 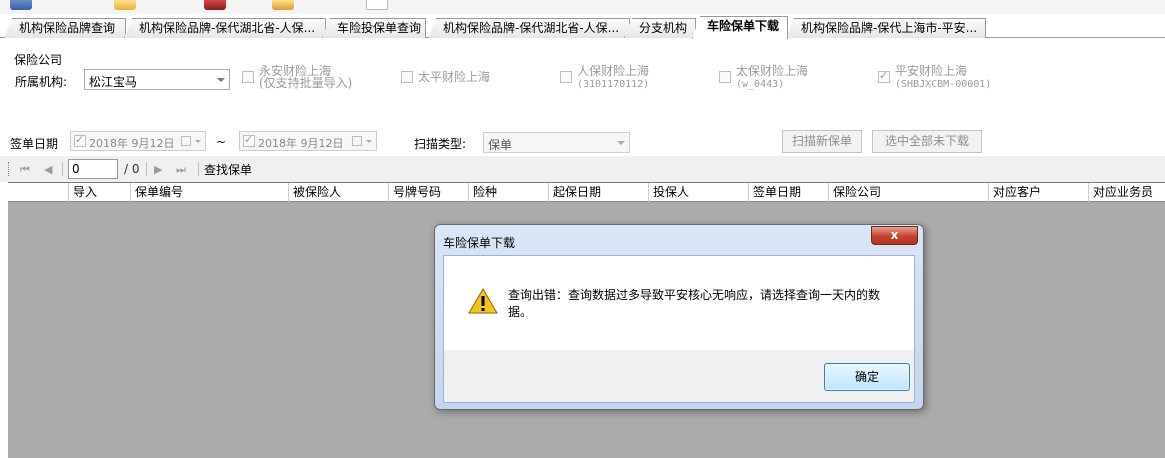 I want to click on insurer-label-yongan: 永安财险上海 (仅支持批量导入), so click(x=306, y=77).